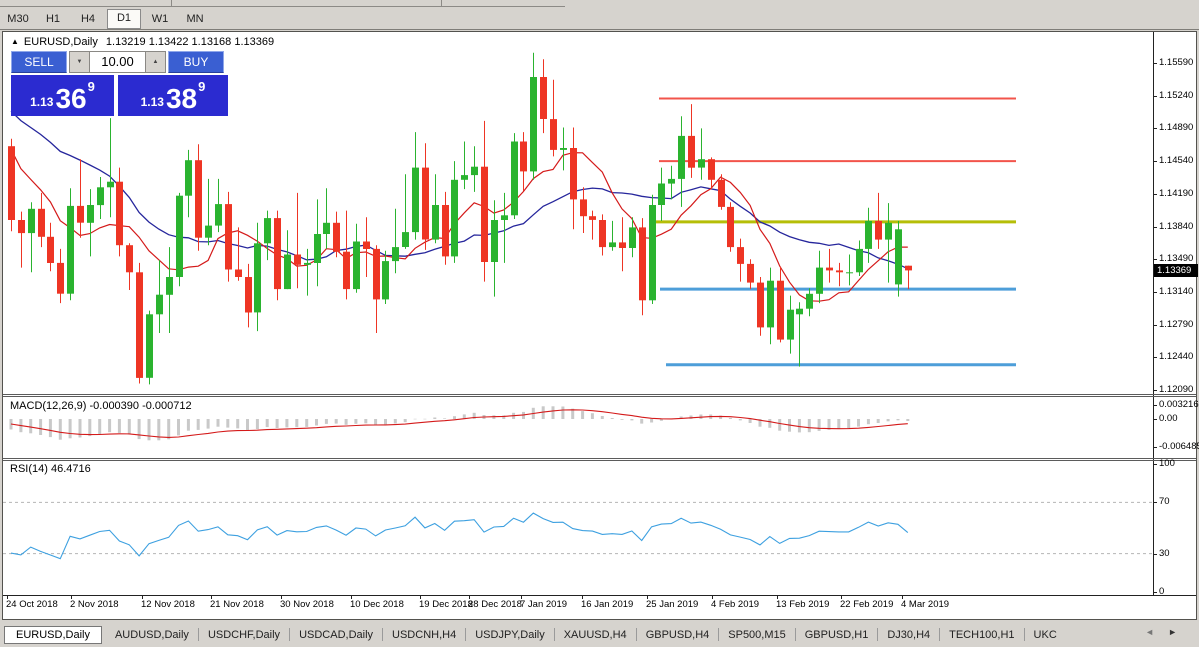 The image size is (1199, 647). I want to click on tab-usdjpy-daily: USDJPY,Daily, so click(510, 635).